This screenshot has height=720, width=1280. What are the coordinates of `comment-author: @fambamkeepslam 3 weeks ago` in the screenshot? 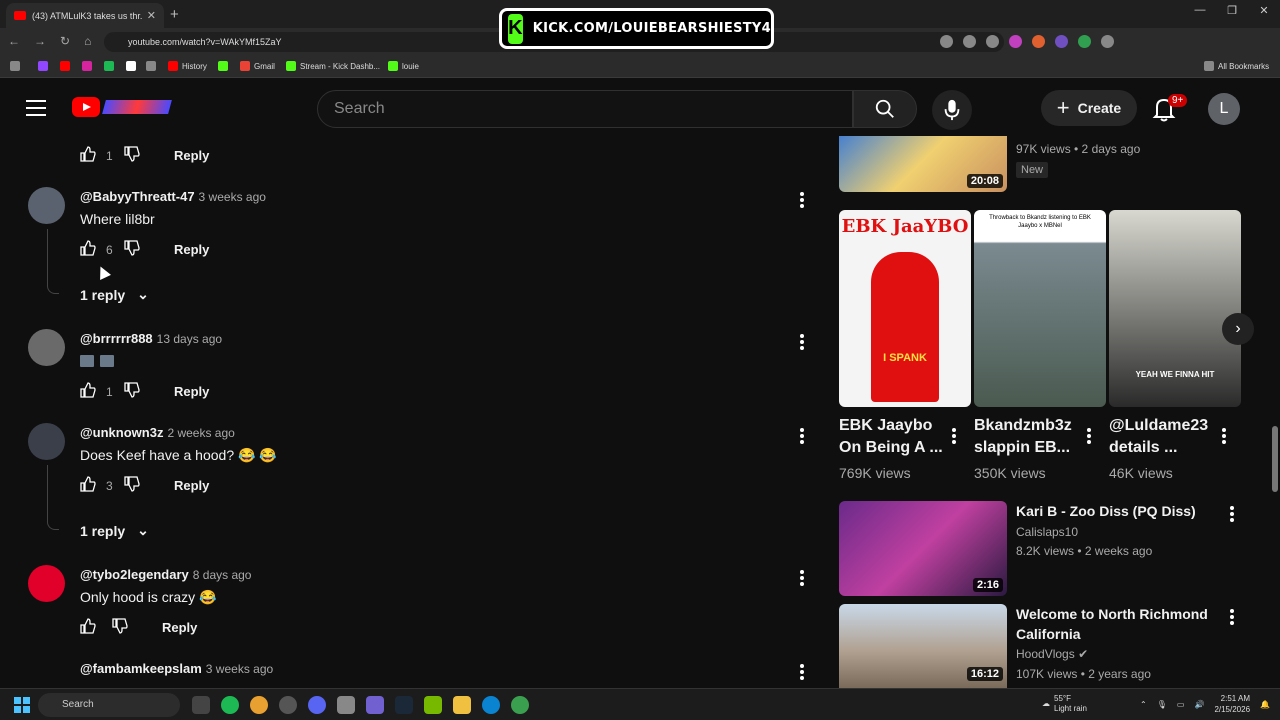 It's located at (176, 668).